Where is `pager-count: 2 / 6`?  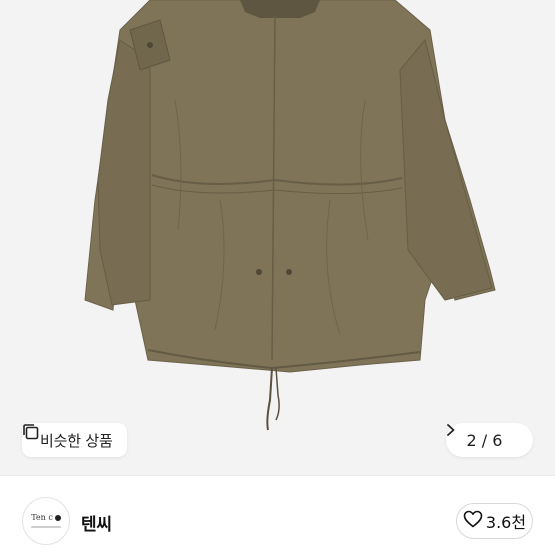 pager-count: 2 / 6 is located at coordinates (484, 440).